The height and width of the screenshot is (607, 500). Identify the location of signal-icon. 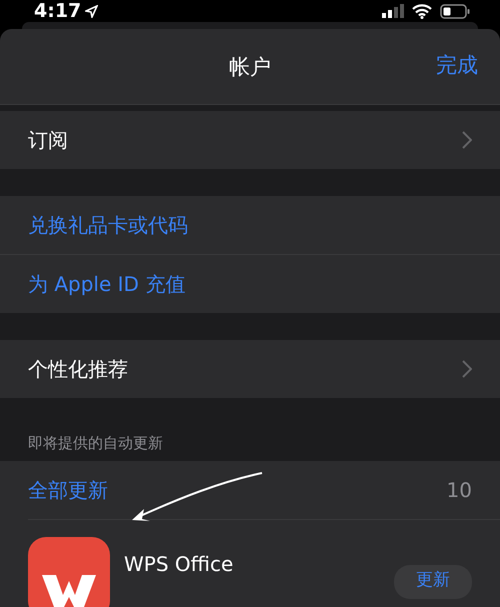
(393, 11).